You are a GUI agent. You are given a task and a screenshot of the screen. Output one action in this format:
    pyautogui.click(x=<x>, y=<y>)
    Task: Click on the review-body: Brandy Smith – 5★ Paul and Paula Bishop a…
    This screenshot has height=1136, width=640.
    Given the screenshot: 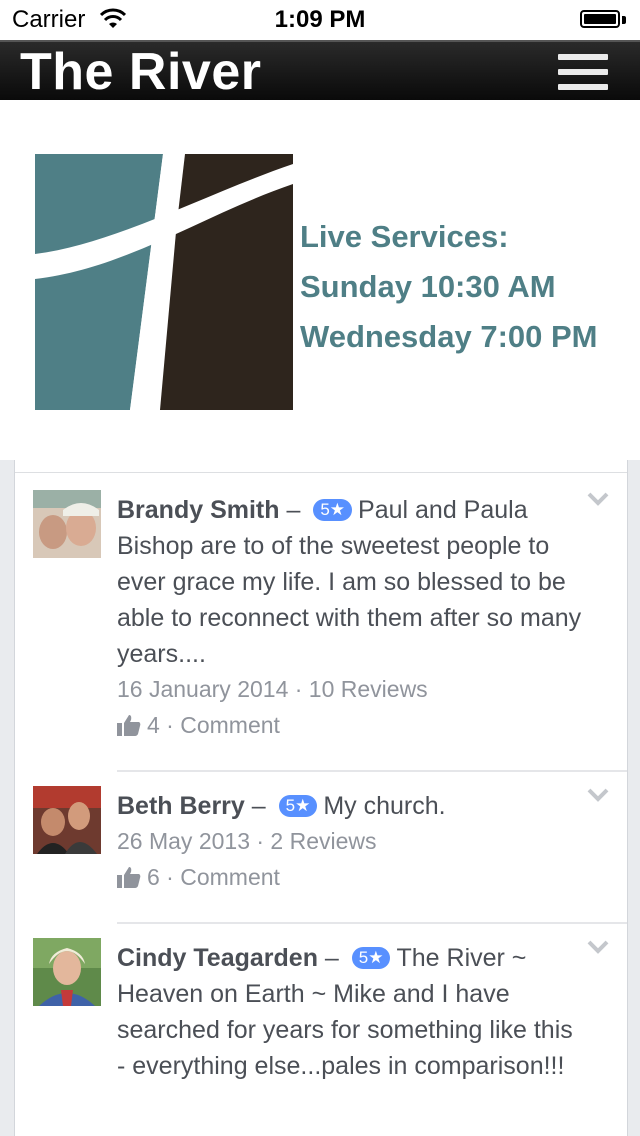 What is the action you would take?
    pyautogui.click(x=352, y=582)
    